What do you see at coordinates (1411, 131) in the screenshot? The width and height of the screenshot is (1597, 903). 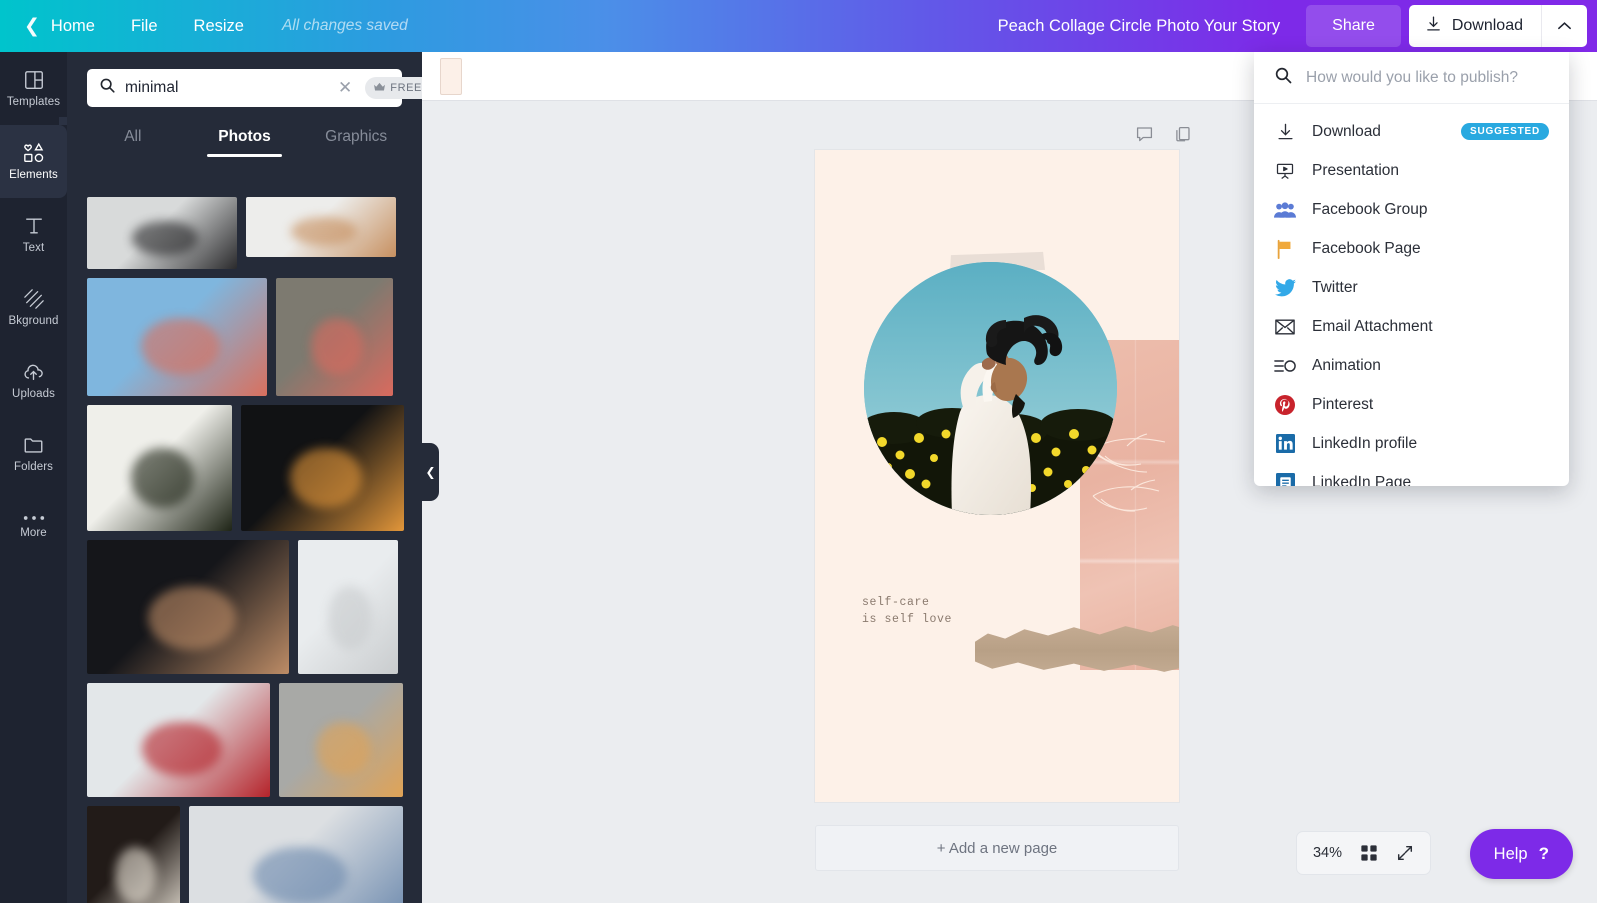 I see `publish-option-download: Download SUGGESTED` at bounding box center [1411, 131].